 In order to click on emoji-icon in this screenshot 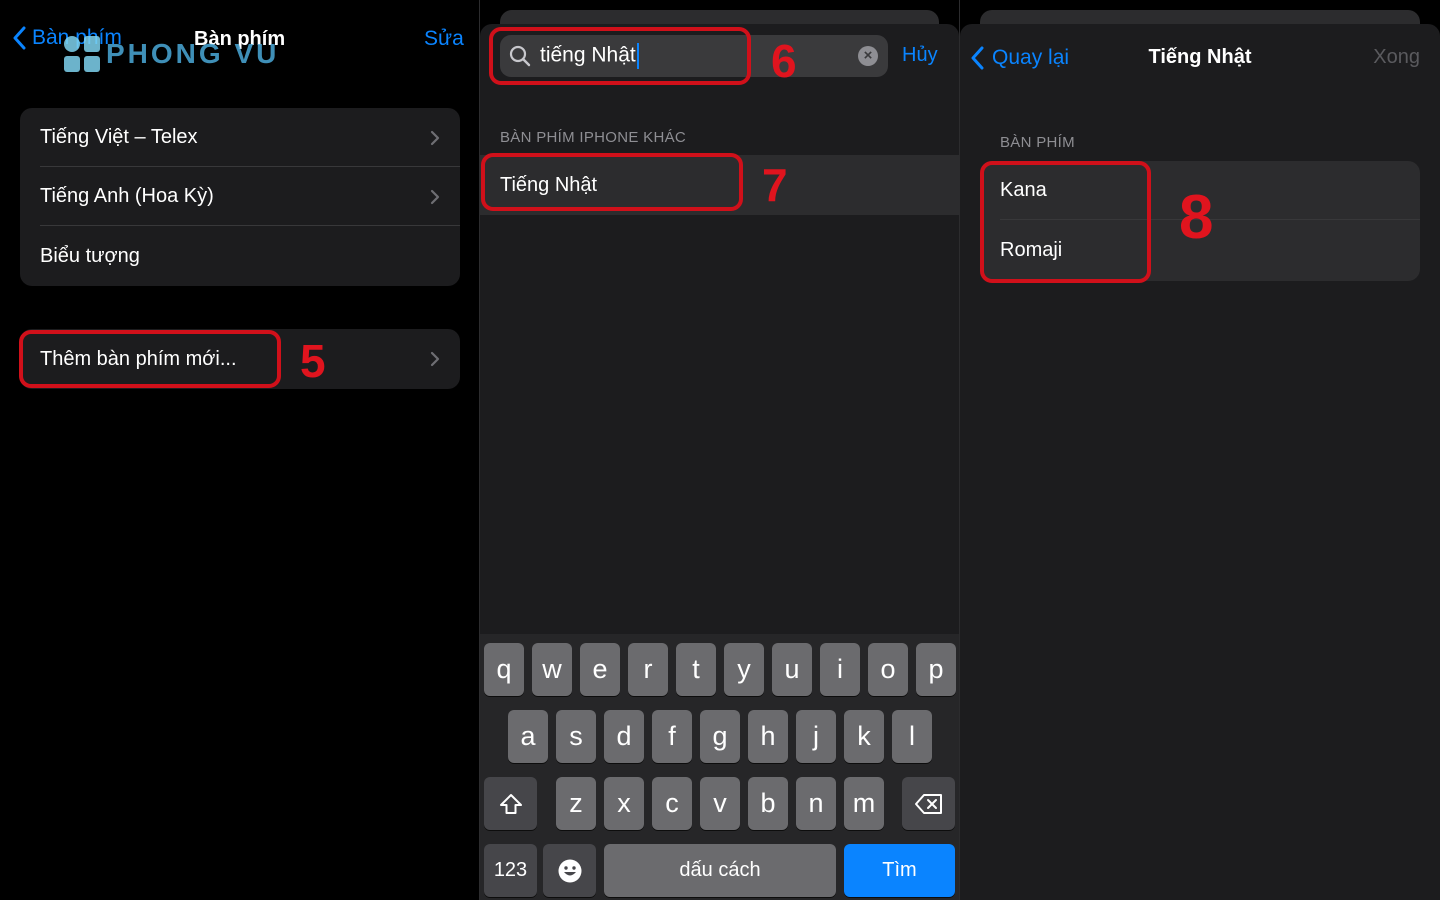, I will do `click(569, 870)`.